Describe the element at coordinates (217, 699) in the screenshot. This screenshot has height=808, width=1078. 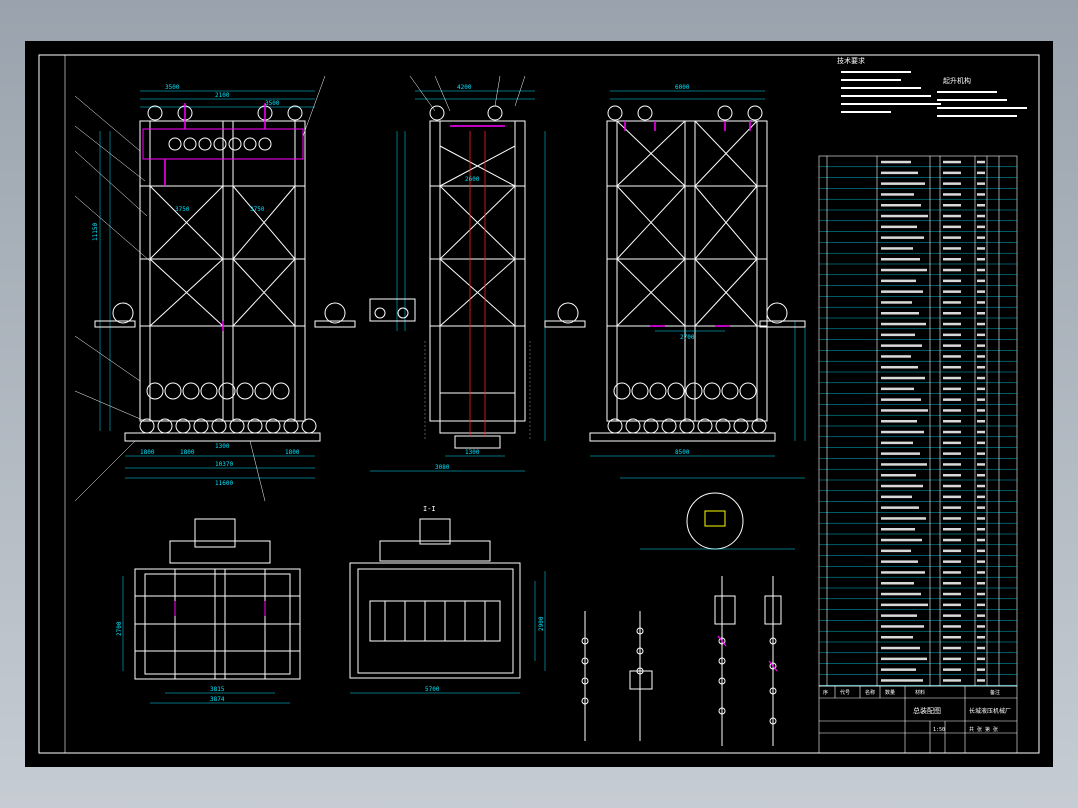
I see `plan-left-width: 3874` at that location.